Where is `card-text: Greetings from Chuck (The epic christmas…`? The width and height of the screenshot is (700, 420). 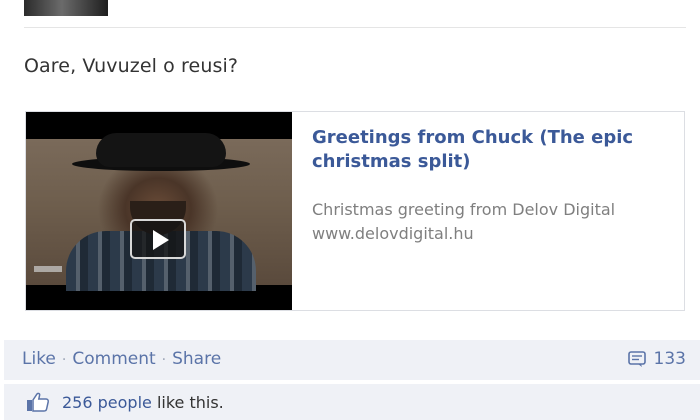 card-text: Greetings from Chuck (The epic christmas… is located at coordinates (492, 186).